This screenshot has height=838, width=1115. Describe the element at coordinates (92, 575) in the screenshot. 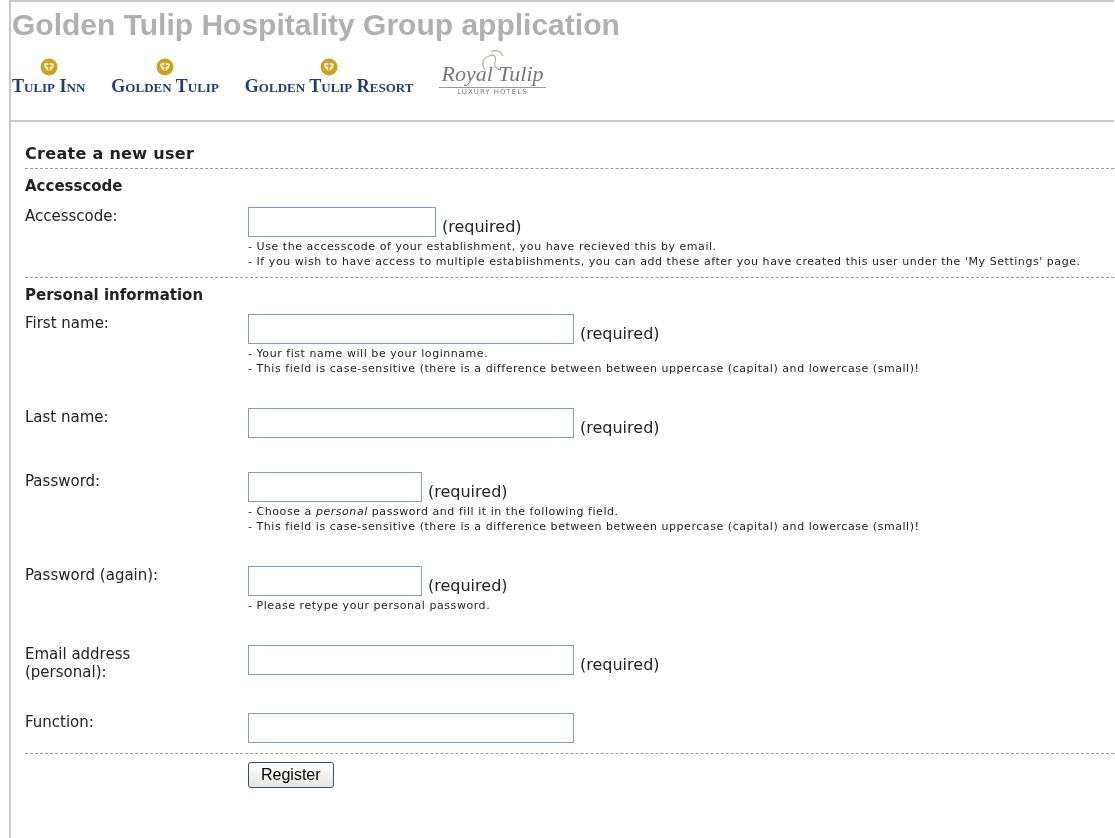

I see `field-label: Password (again):` at that location.